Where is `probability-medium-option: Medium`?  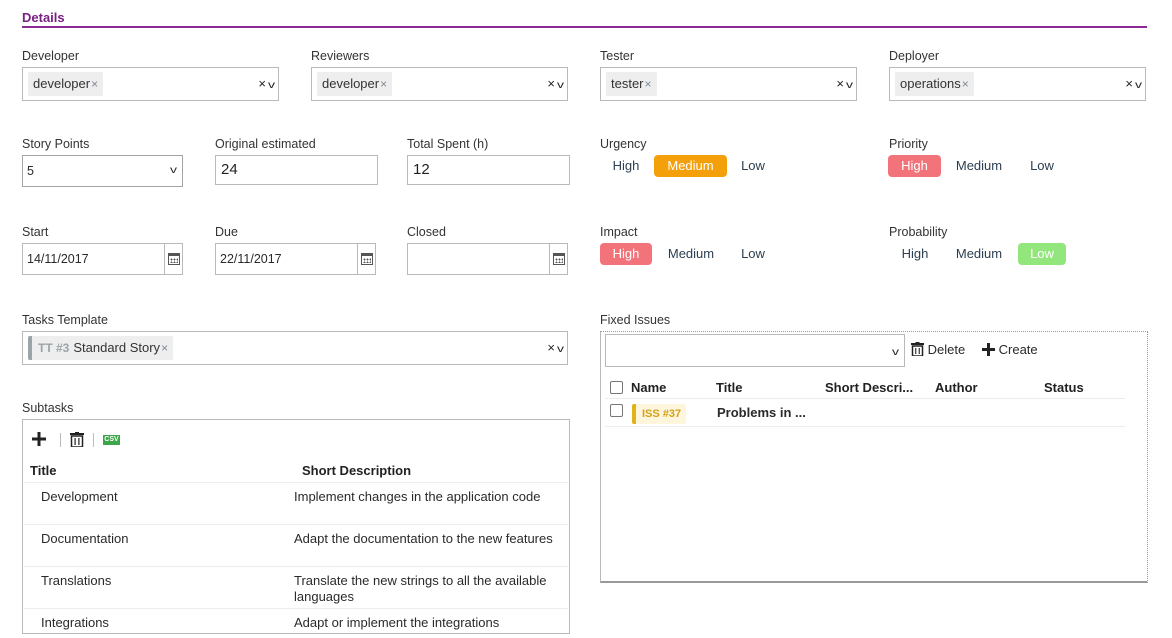 probability-medium-option: Medium is located at coordinates (979, 254).